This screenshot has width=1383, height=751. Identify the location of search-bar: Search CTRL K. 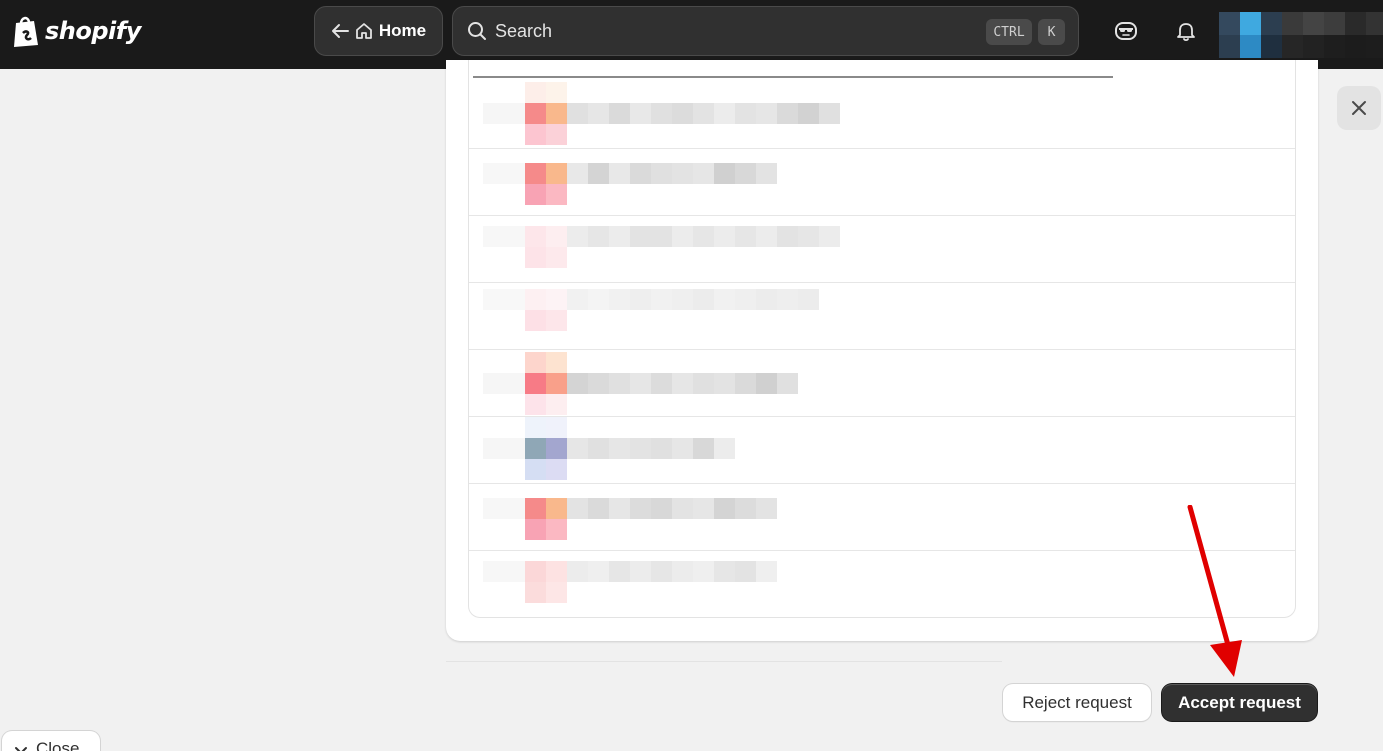
(765, 31).